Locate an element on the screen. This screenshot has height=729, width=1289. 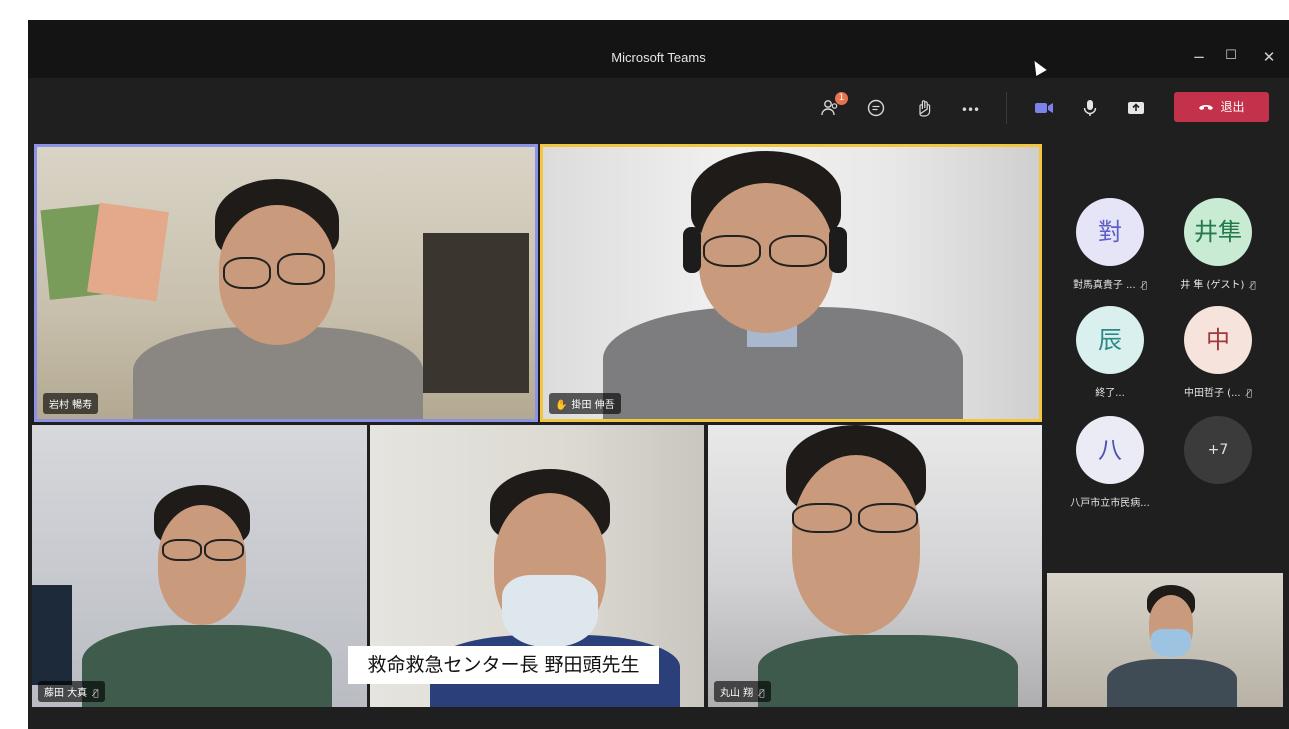
camera-icon is located at coordinates (1044, 108).